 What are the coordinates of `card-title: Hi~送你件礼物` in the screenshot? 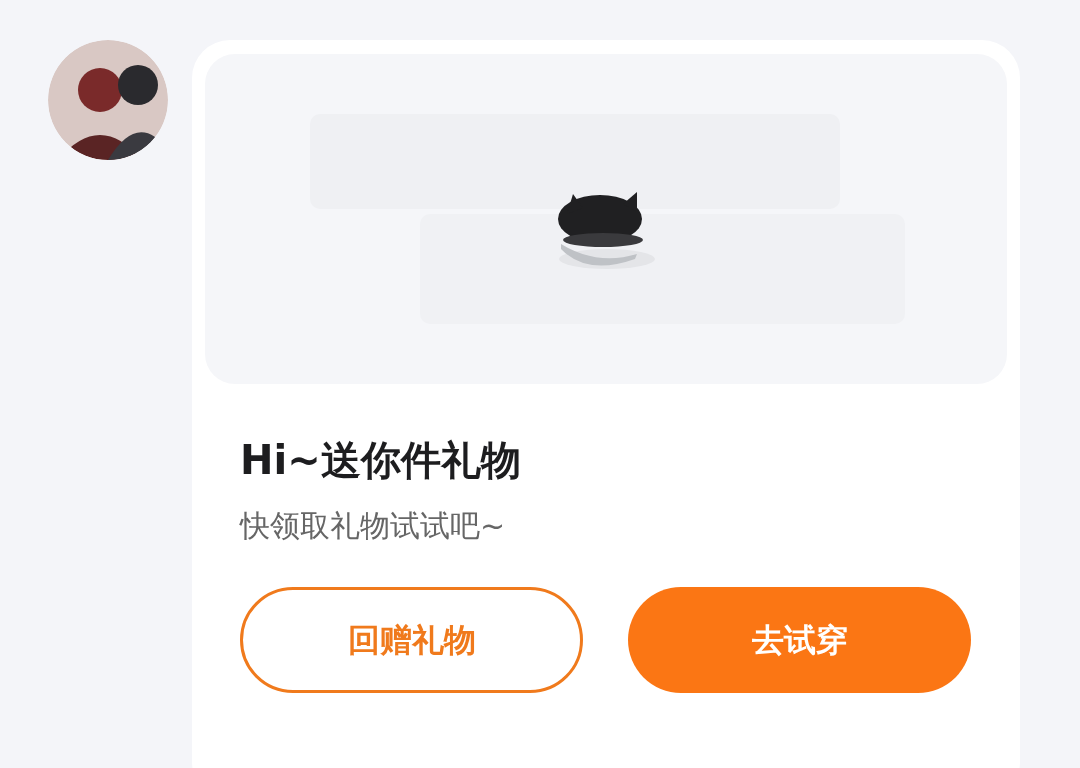 It's located at (381, 460).